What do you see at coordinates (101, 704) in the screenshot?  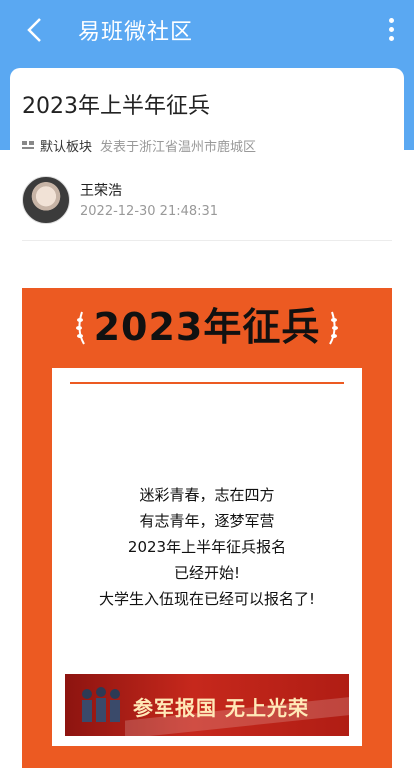 I see `soldiers-icon` at bounding box center [101, 704].